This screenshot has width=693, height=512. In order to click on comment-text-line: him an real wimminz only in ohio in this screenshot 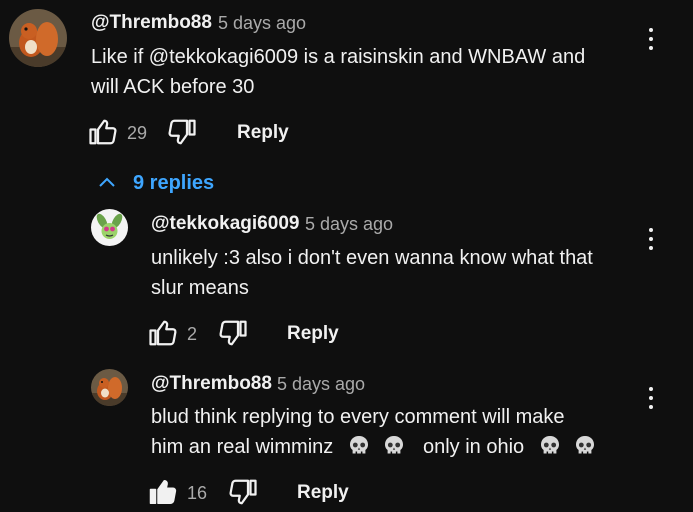, I will do `click(391, 447)`.